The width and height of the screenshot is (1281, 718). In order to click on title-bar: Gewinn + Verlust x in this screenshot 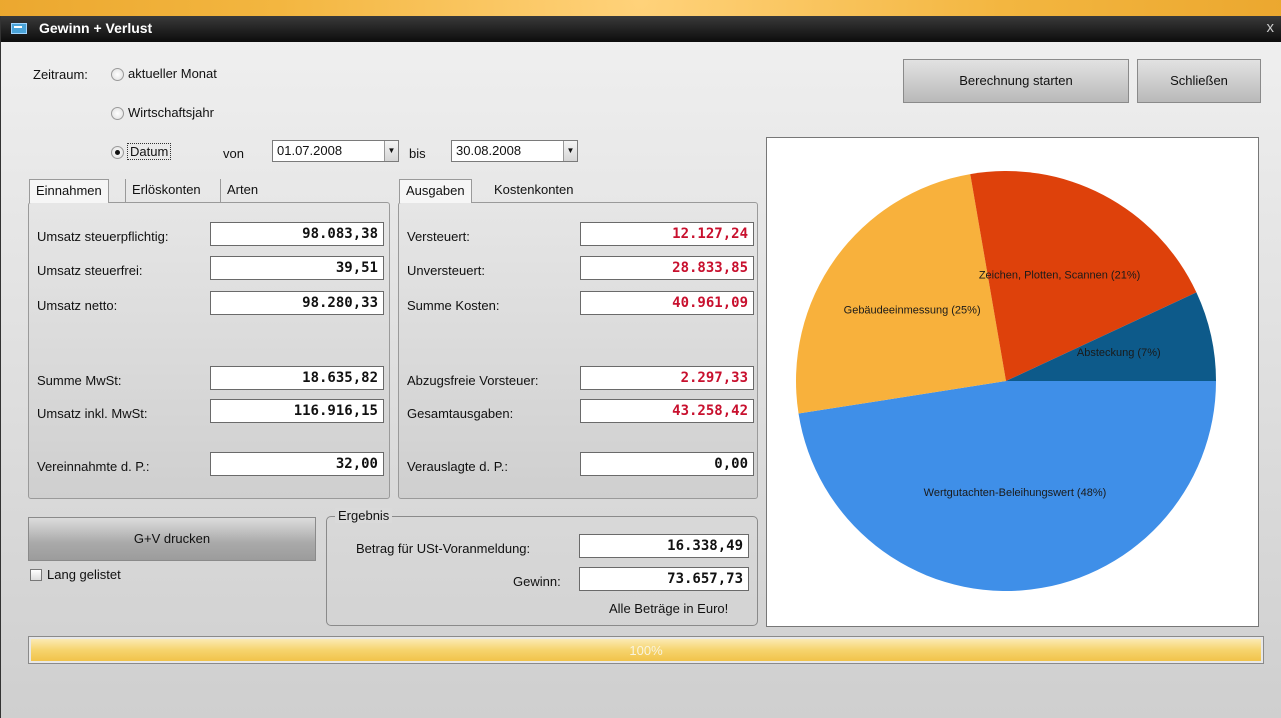, I will do `click(641, 29)`.